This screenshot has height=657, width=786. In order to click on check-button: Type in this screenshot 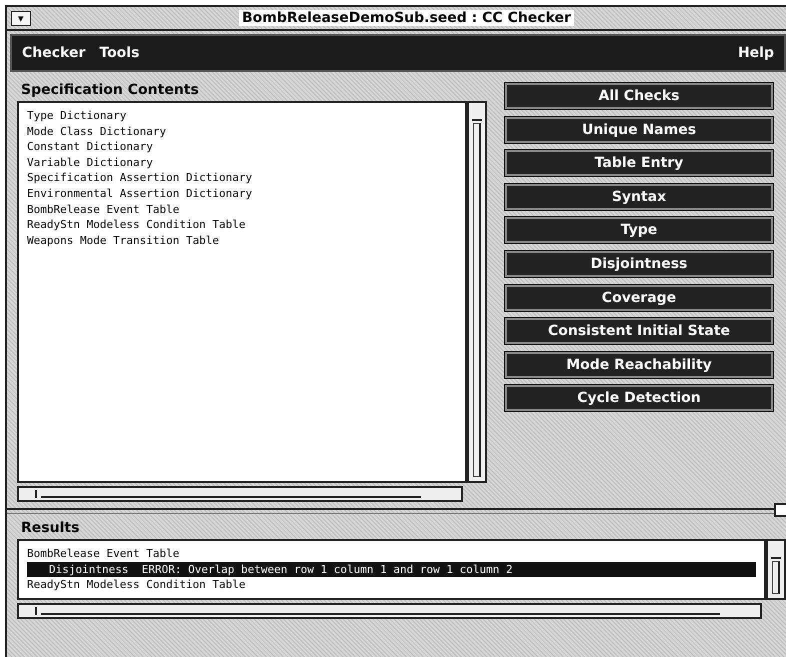, I will do `click(639, 230)`.